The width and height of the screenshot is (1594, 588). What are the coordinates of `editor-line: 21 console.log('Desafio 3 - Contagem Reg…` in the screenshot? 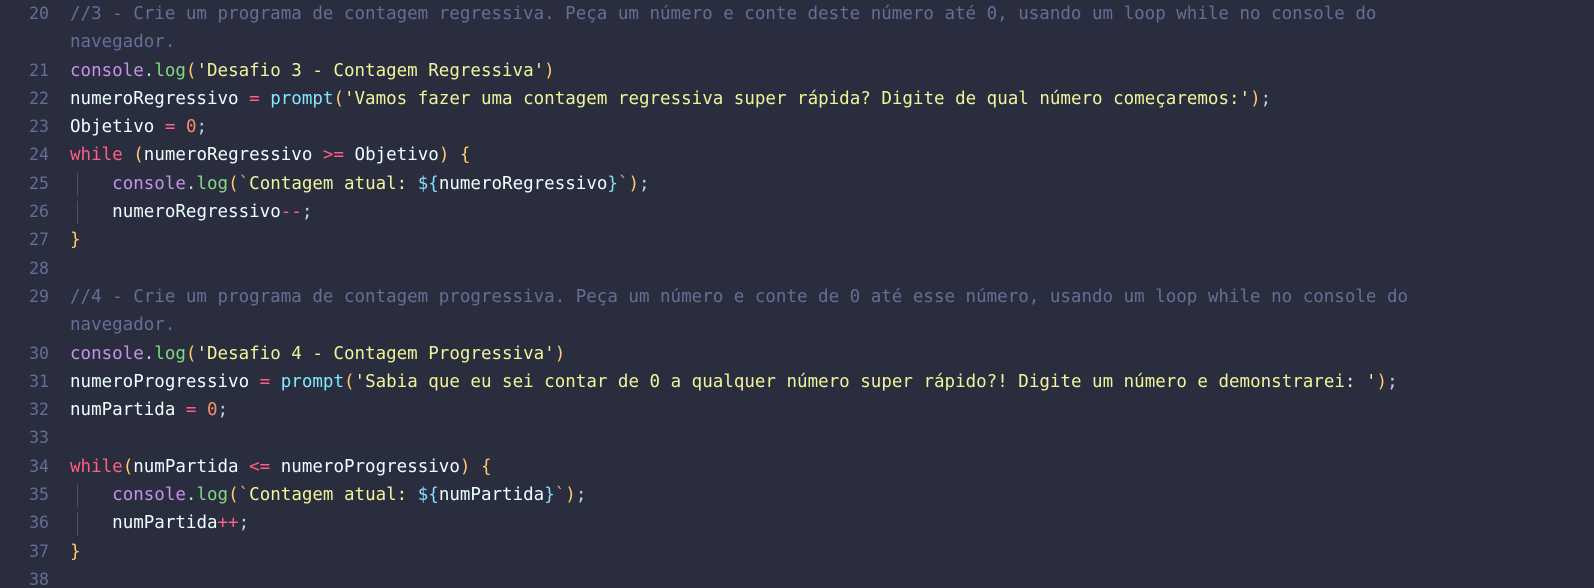 It's located at (797, 71).